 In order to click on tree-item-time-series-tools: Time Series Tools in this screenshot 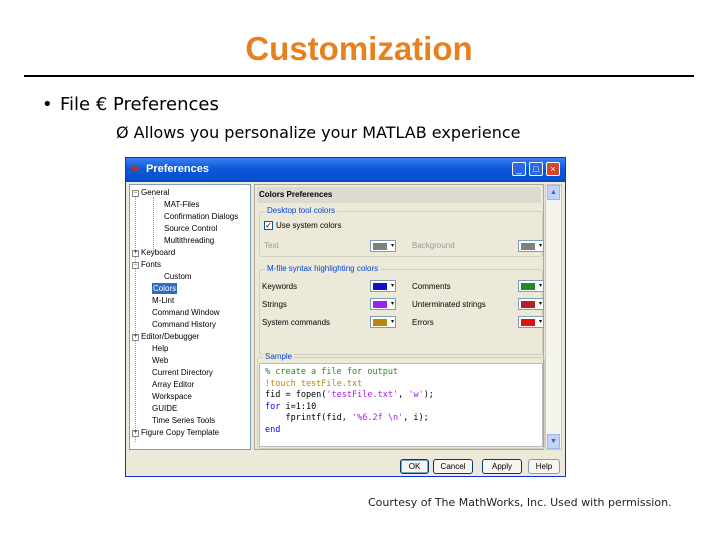, I will do `click(183, 420)`.